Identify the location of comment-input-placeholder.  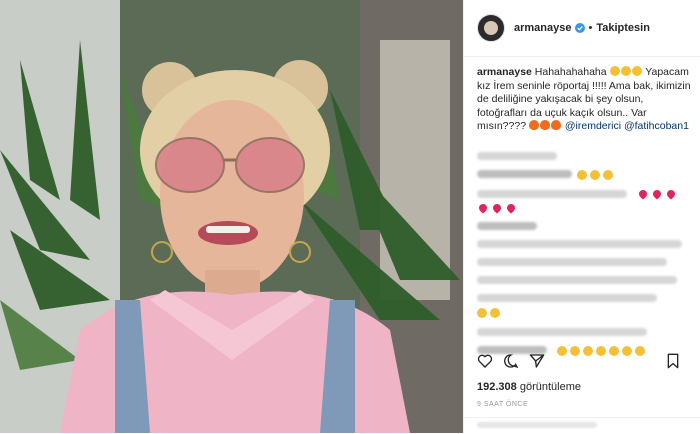
(537, 425).